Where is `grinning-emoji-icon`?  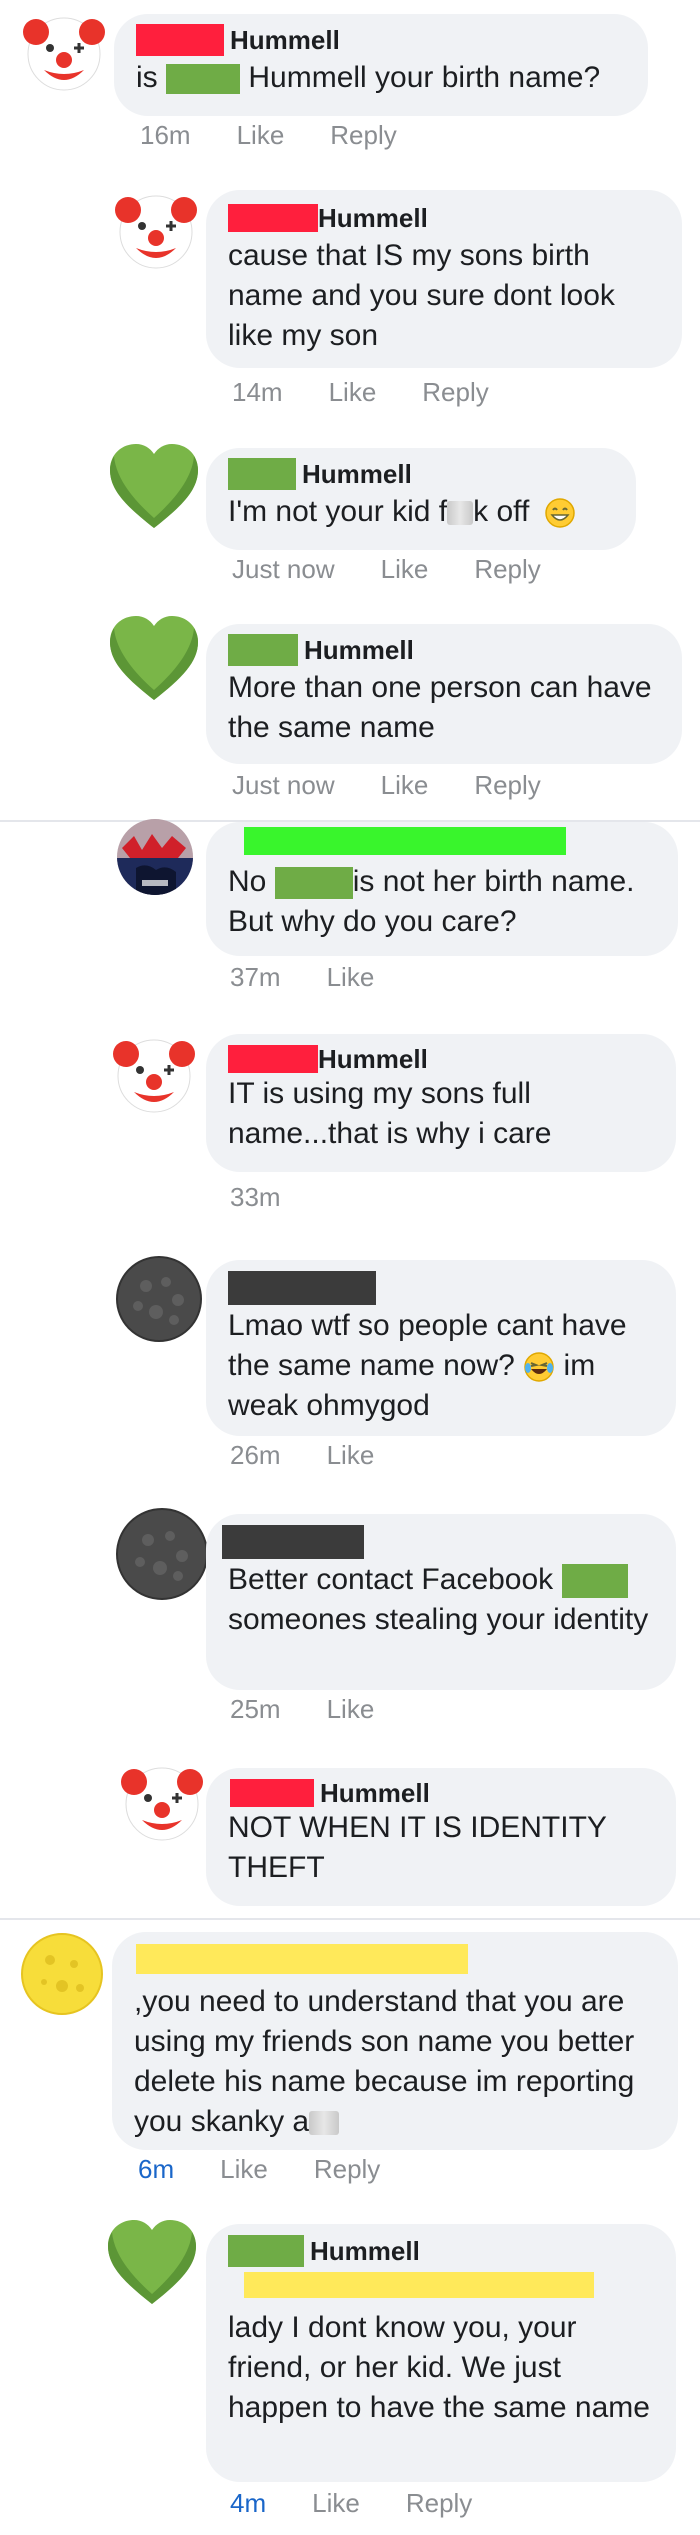
grinning-emoji-icon is located at coordinates (560, 513).